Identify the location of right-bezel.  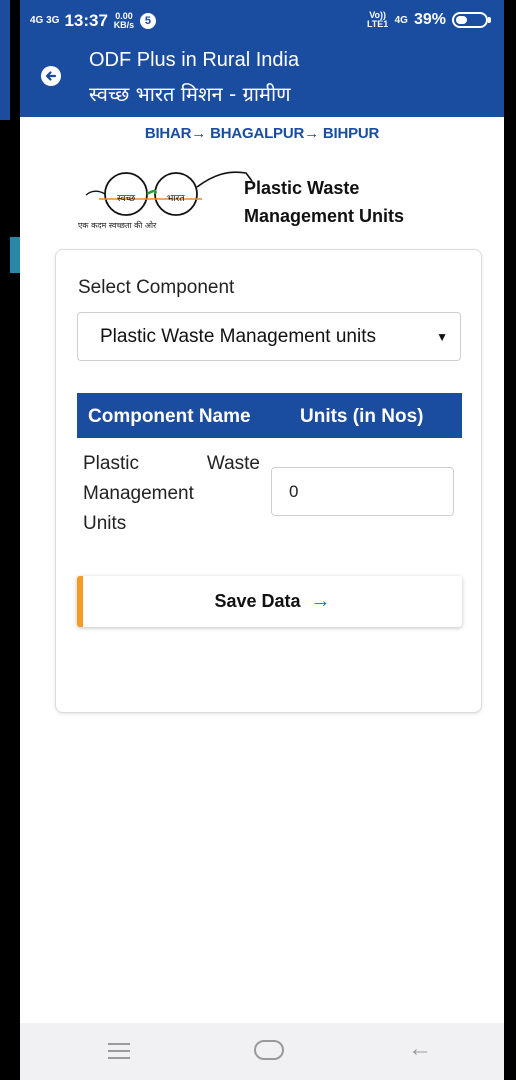
(510, 540).